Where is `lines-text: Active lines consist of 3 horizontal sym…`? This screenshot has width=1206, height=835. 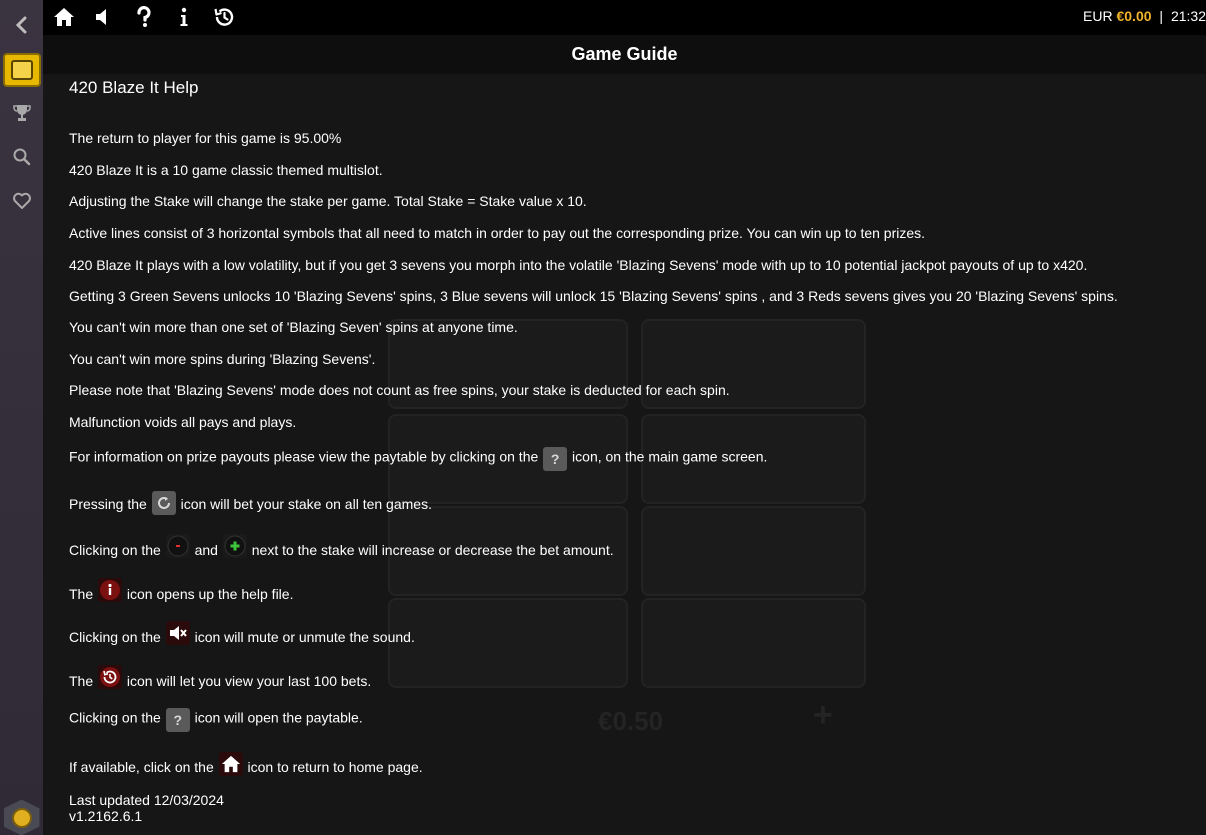 lines-text: Active lines consist of 3 horizontal sym… is located at coordinates (497, 233).